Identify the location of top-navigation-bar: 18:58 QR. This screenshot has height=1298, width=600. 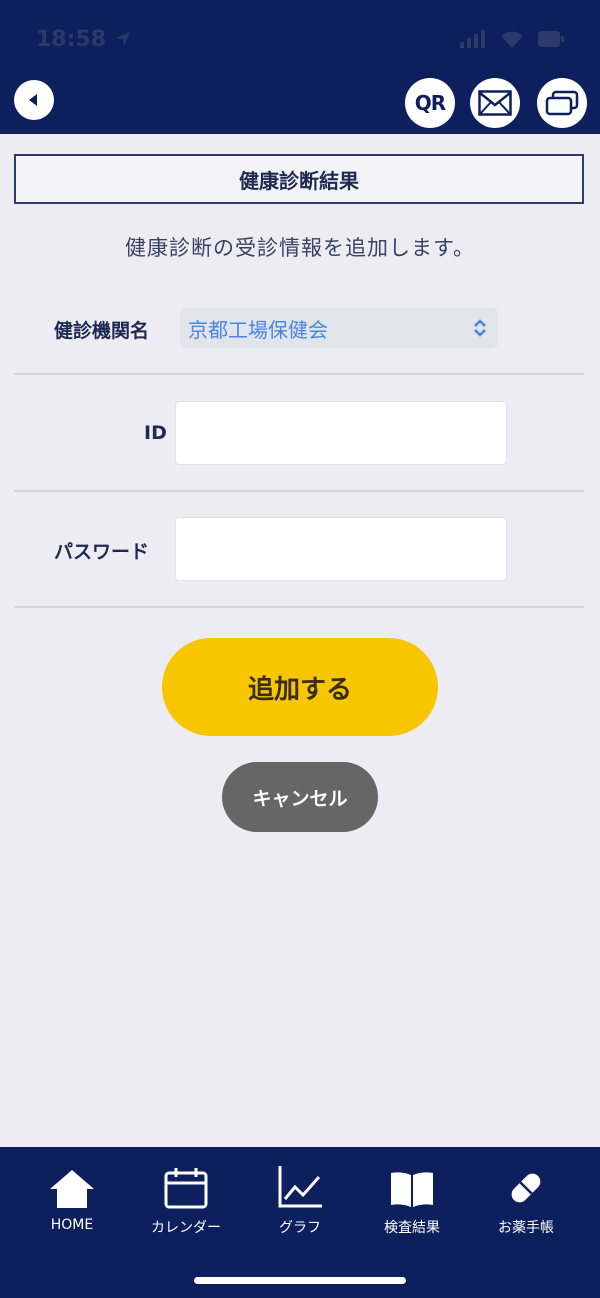
(300, 67).